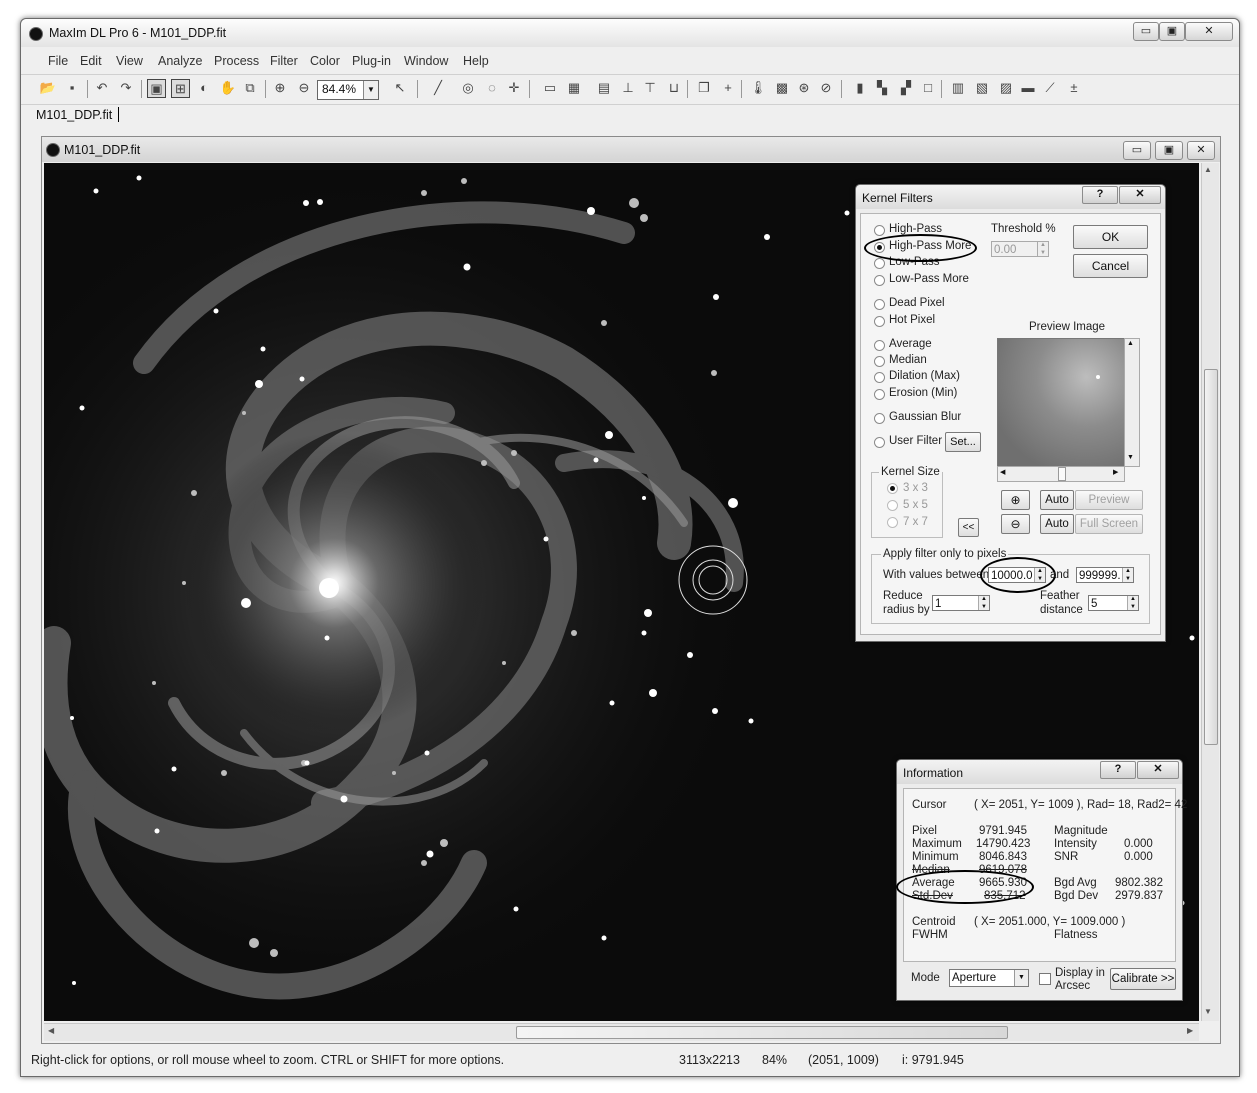  I want to click on help-button: ?, so click(1100, 195).